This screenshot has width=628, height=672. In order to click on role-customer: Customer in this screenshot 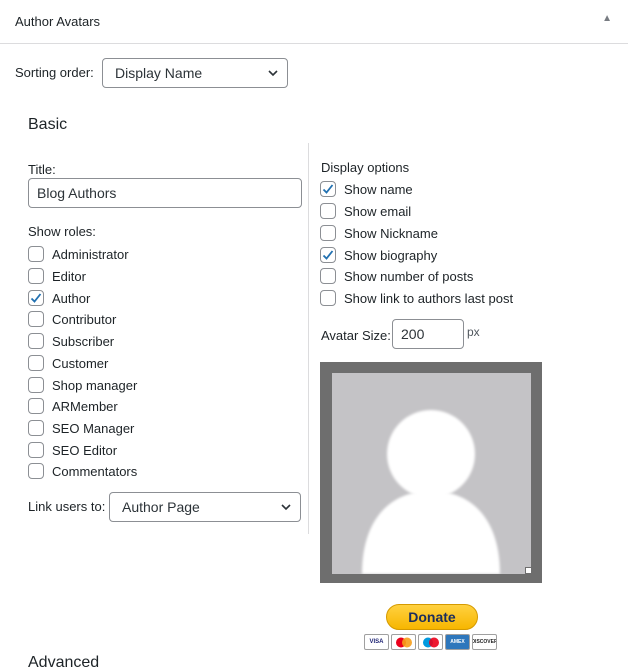, I will do `click(68, 363)`.